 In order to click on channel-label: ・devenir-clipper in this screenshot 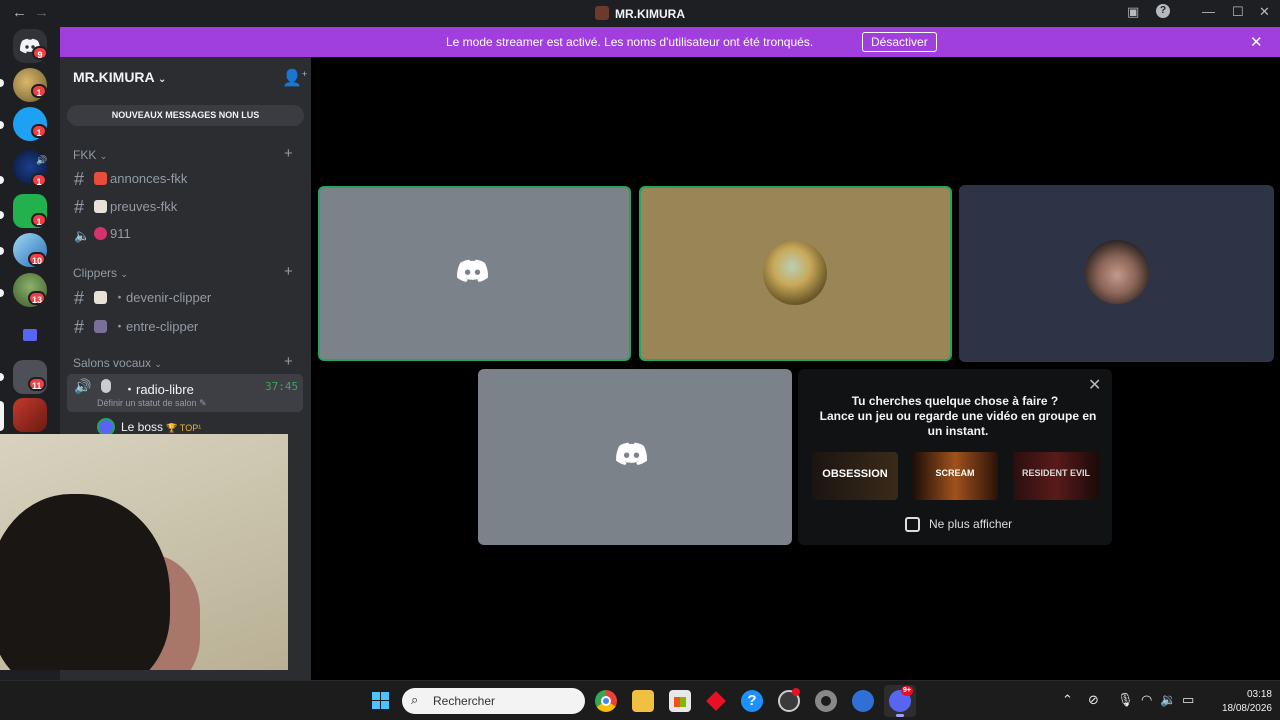, I will do `click(162, 297)`.